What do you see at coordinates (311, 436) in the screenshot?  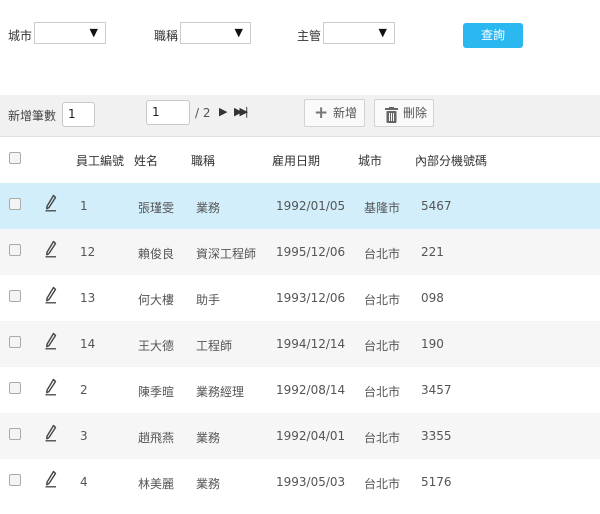 I see `cell-hire-date: 1992/04/01` at bounding box center [311, 436].